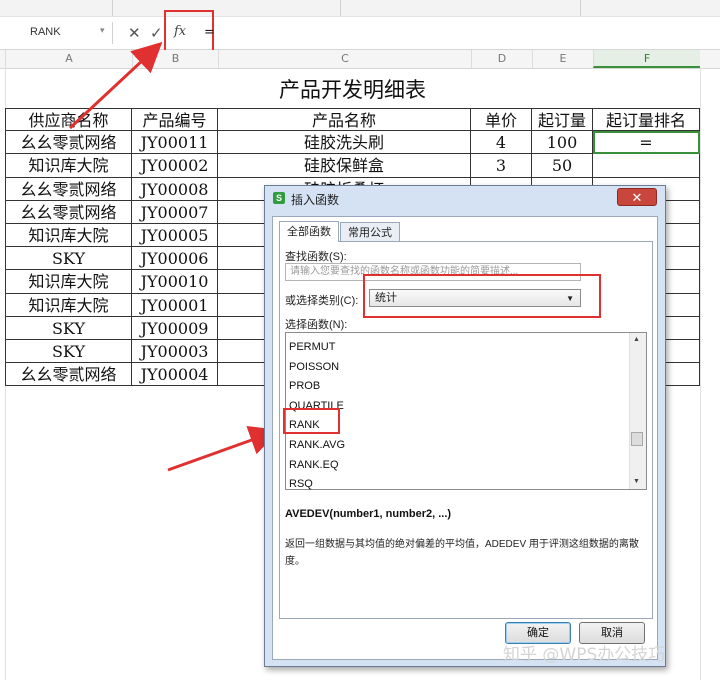  What do you see at coordinates (316, 257) in the screenshot?
I see `search-label: 查找函数(S):` at bounding box center [316, 257].